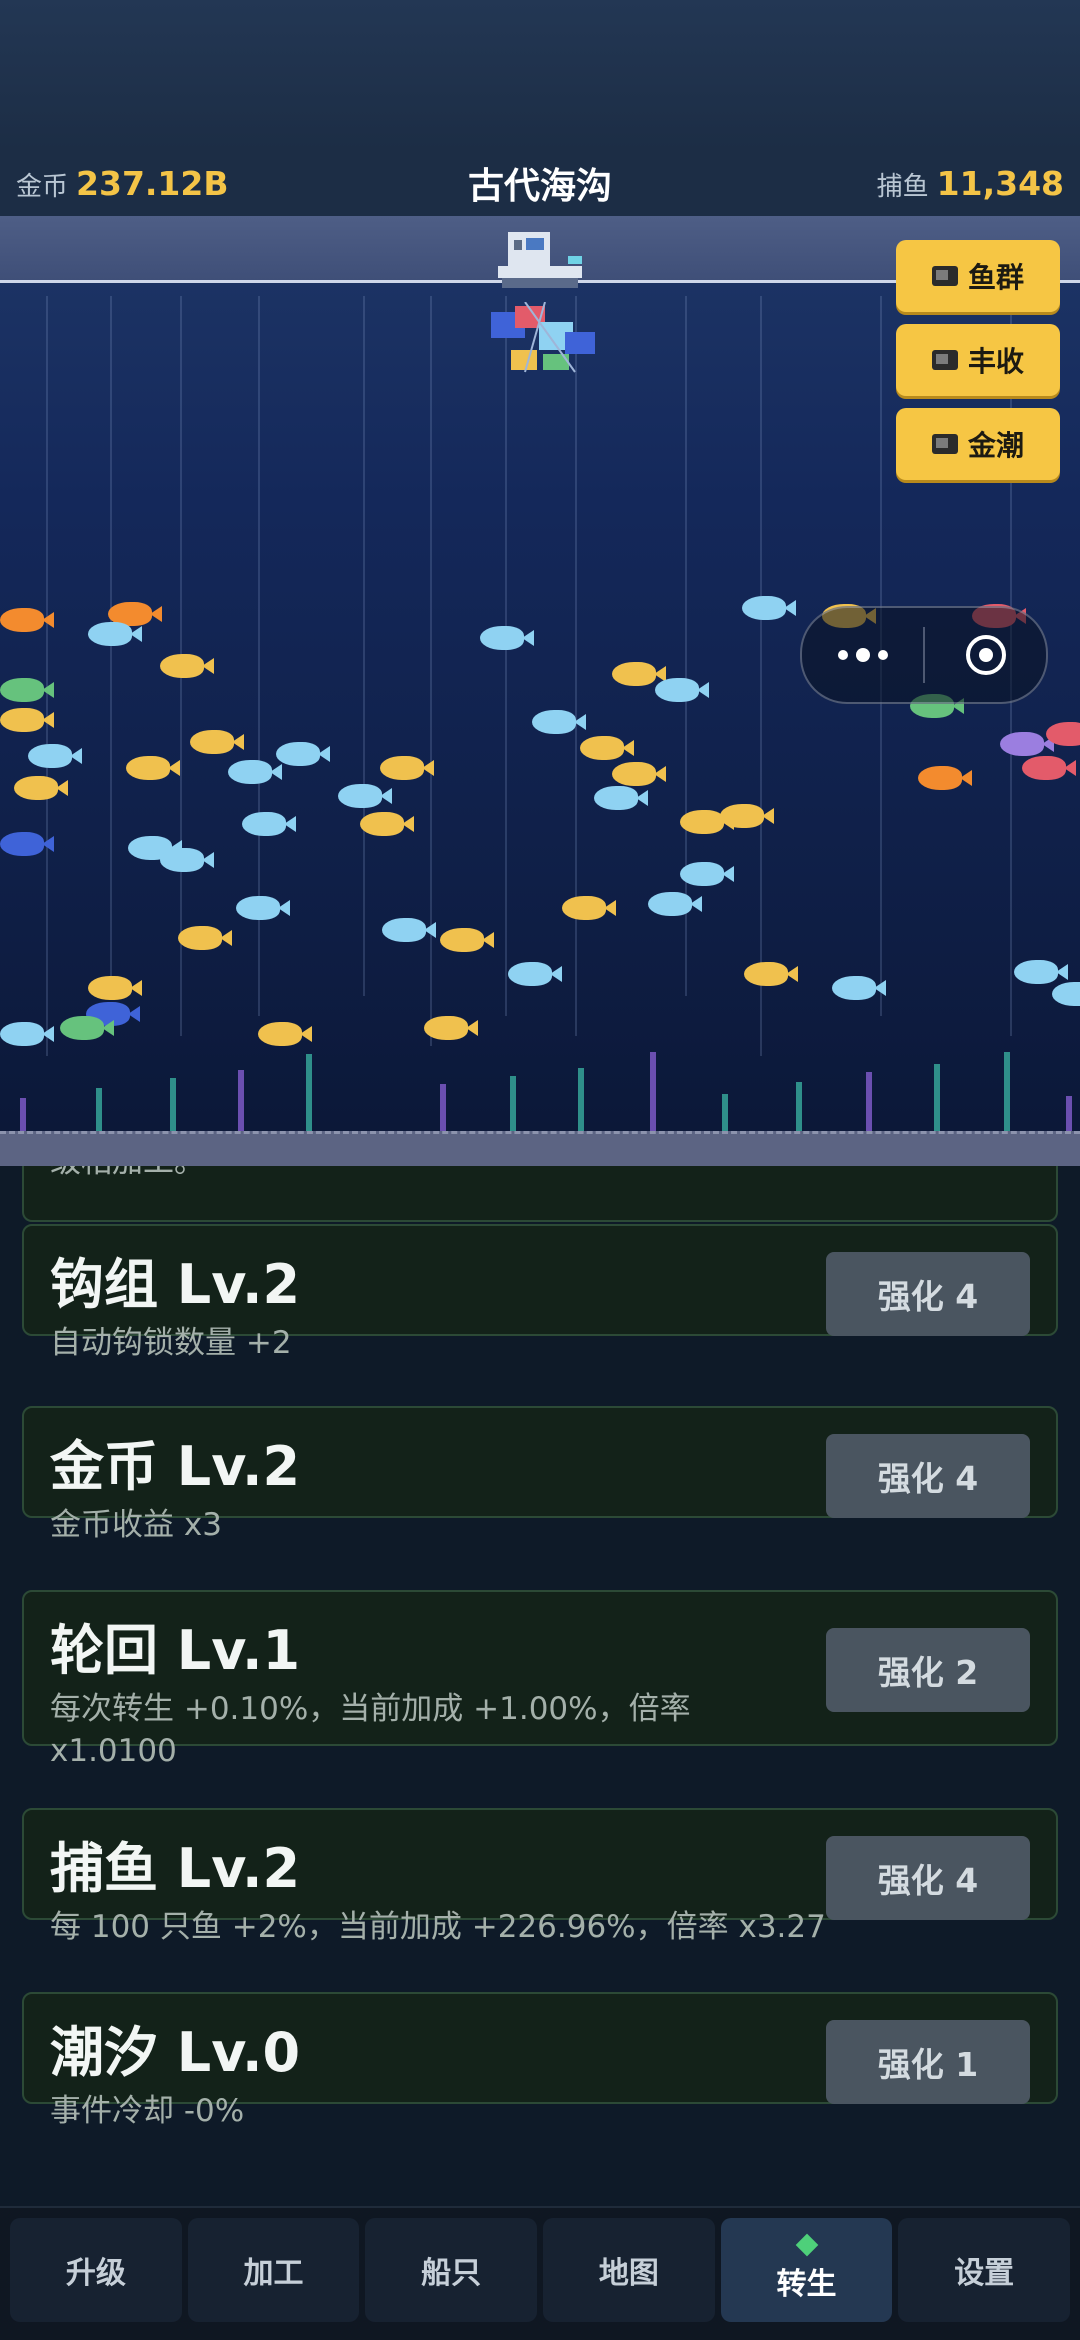 The height and width of the screenshot is (2340, 1080). I want to click on more-button, so click(862, 655).